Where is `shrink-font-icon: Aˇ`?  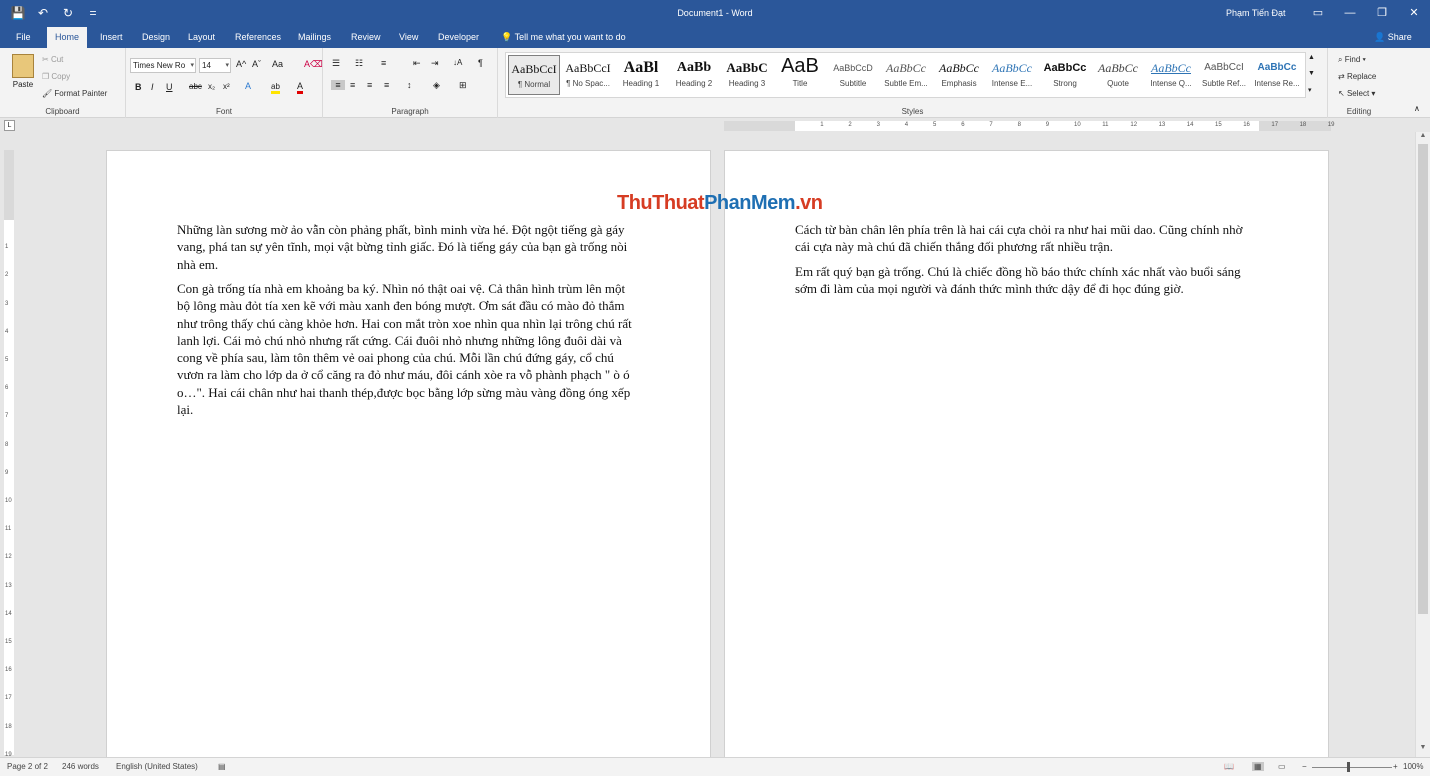 shrink-font-icon: Aˇ is located at coordinates (256, 64).